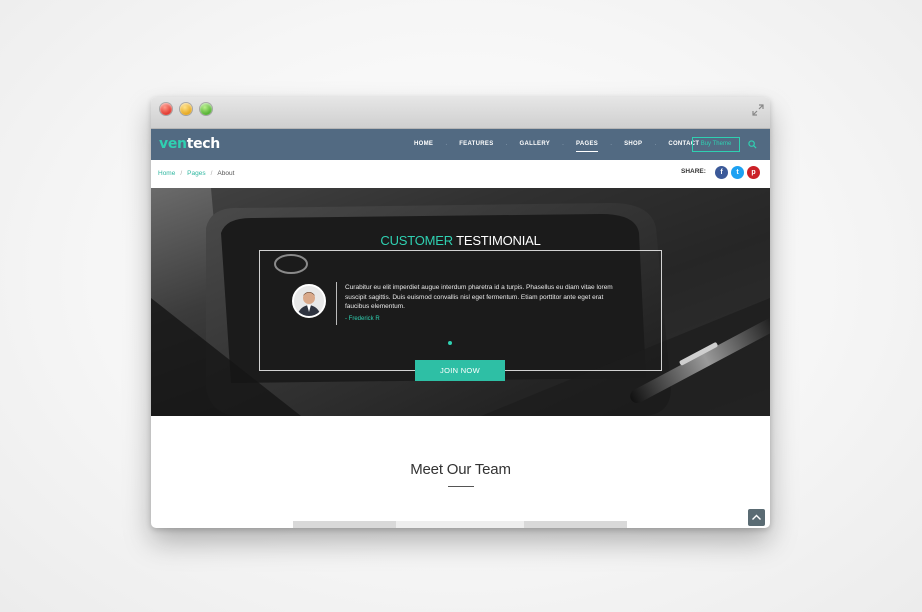  Describe the element at coordinates (460, 113) in the screenshot. I see `window-titlebar` at that location.